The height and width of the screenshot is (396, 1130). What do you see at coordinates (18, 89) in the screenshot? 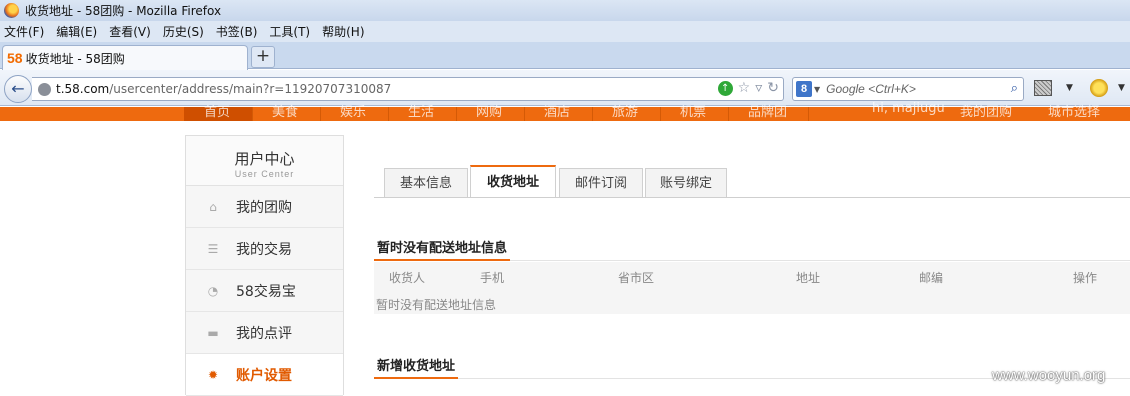
I see `back-button: ←` at bounding box center [18, 89].